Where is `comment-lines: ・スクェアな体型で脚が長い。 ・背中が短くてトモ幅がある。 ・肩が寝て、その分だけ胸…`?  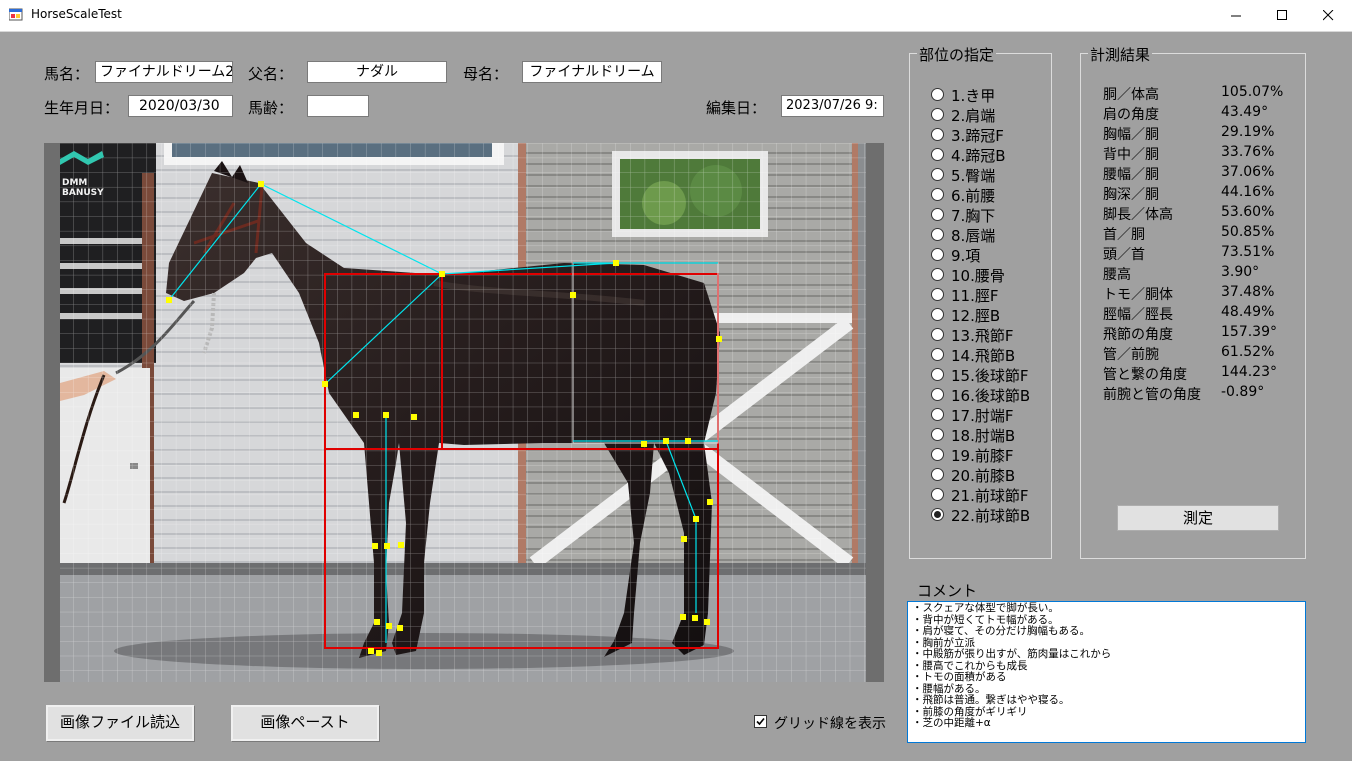 comment-lines: ・スクェアな体型で脚が長い。 ・背中が短くてトモ幅がある。 ・肩が寝て、その分だけ胸… is located at coordinates (1106, 666).